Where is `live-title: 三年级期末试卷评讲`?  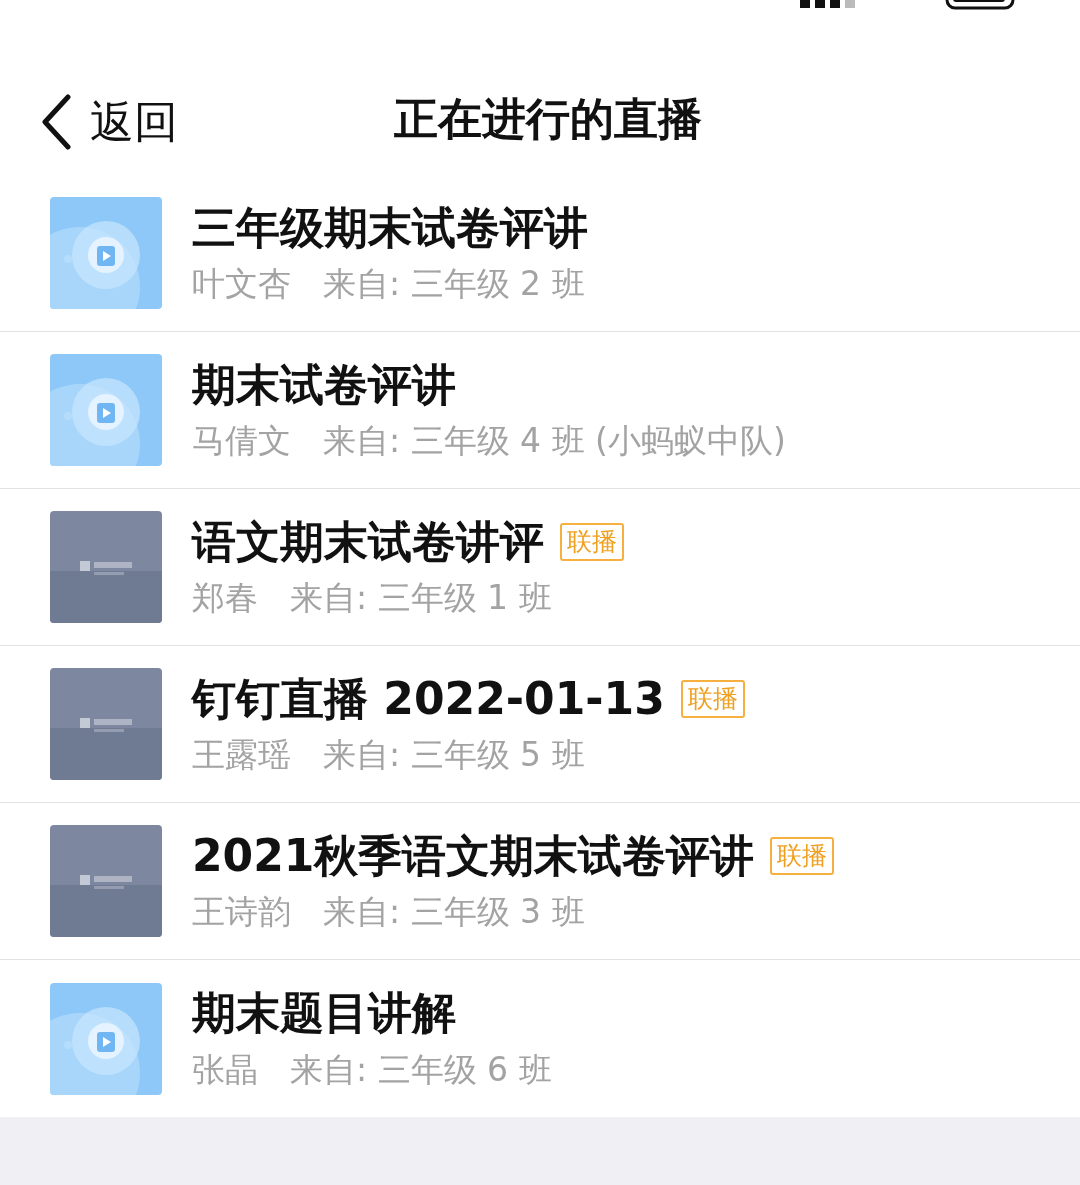 live-title: 三年级期末试卷评讲 is located at coordinates (390, 228).